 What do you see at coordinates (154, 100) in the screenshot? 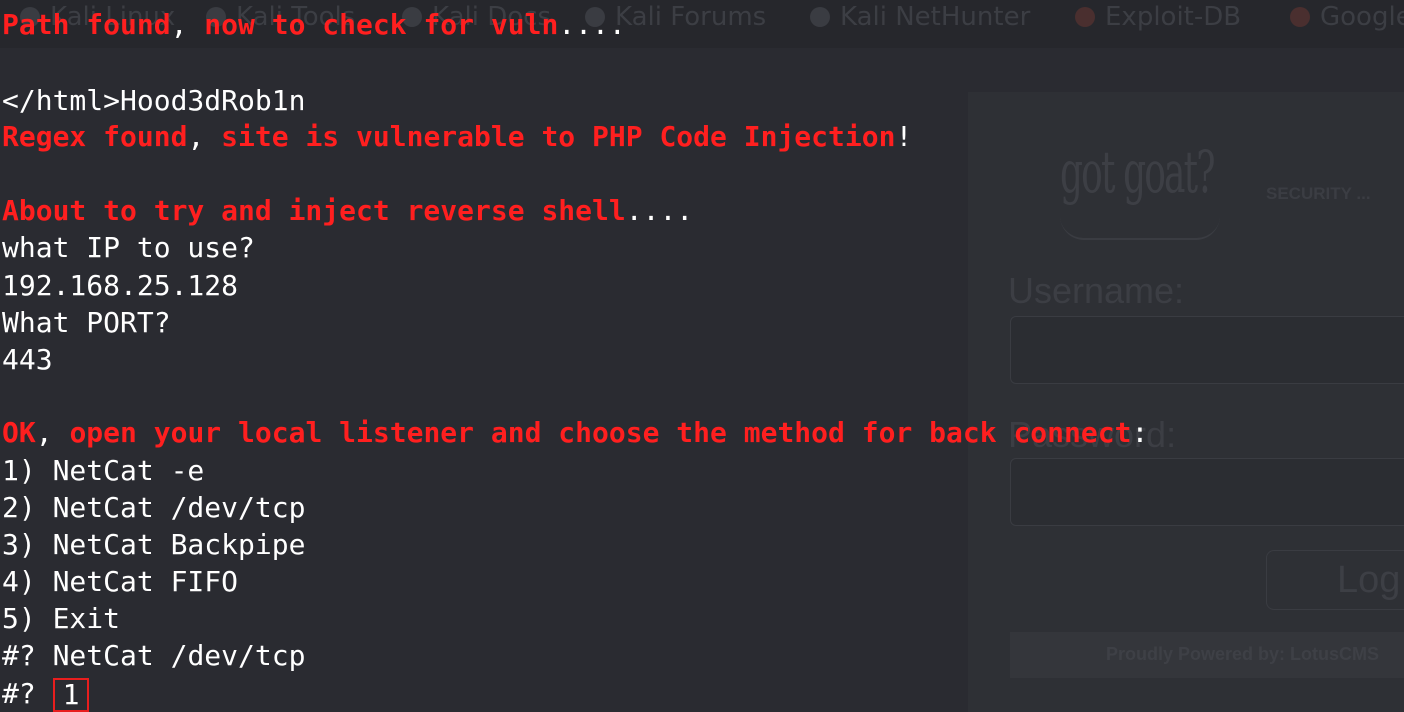
I see `line-html-output: </html>Hood3dRob1n` at bounding box center [154, 100].